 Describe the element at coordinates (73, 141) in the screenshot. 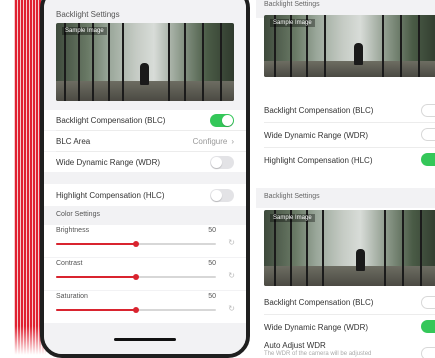

I see `blc-area-label: BLC Area` at that location.